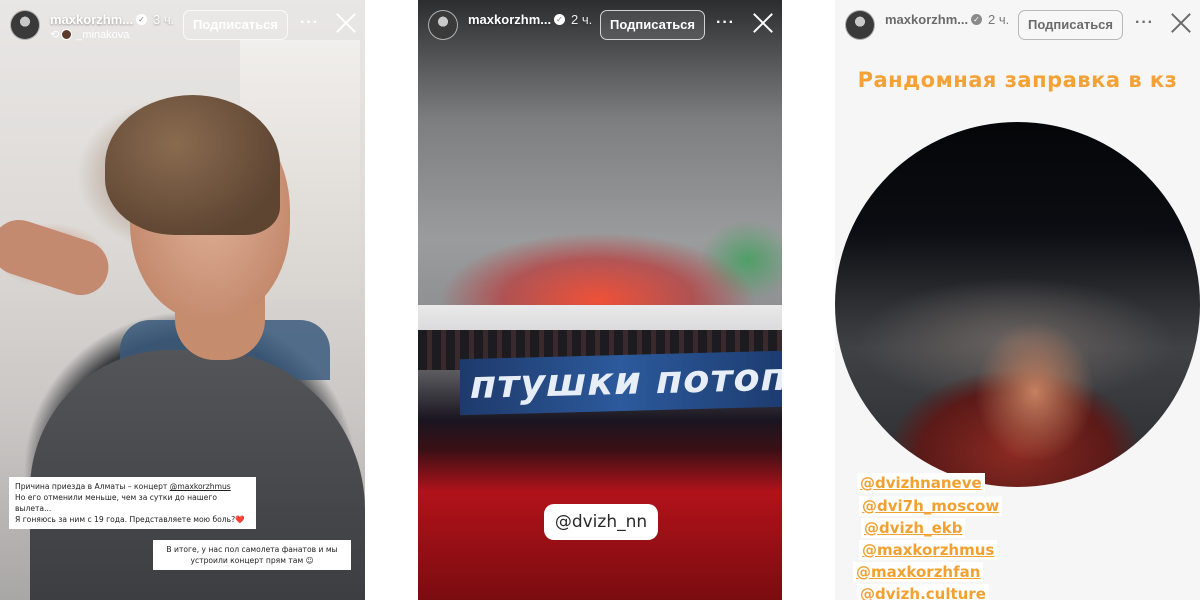  Describe the element at coordinates (921, 483) in the screenshot. I see `mention-link: @dvizhnaneve` at that location.